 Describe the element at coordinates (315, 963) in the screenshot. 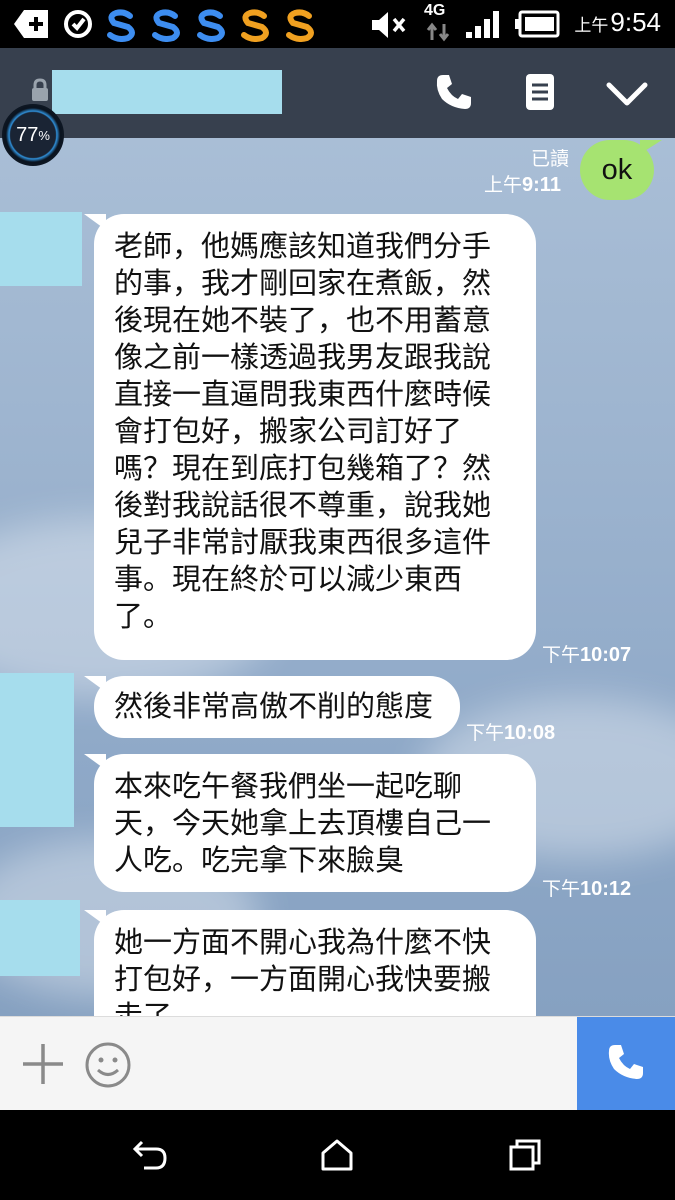

I see `message-bubble: 她一方面不開心我為什麼不快 打包好，一方面開心我快要搬 走了。` at that location.